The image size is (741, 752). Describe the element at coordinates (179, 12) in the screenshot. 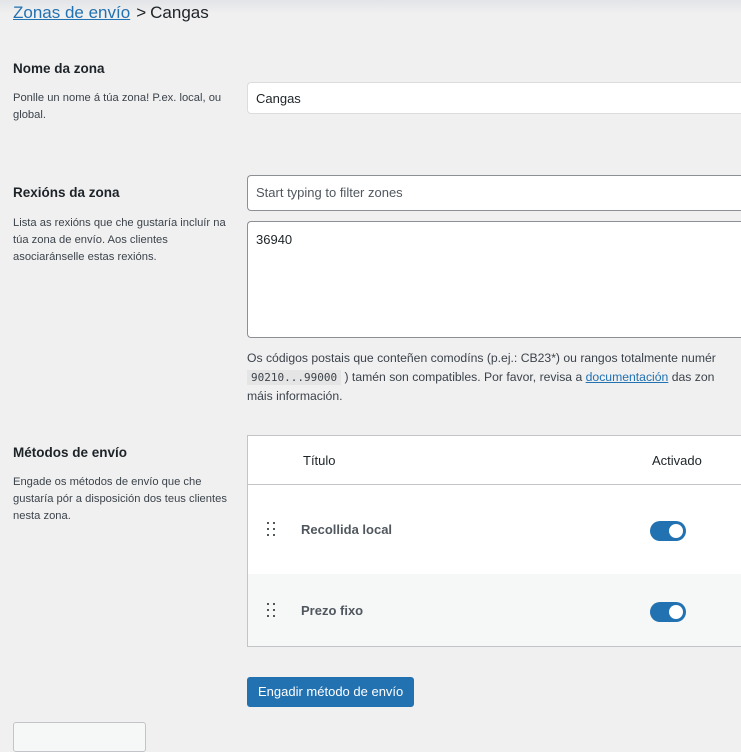

I see `breadcrumb-current: Cangas` at that location.